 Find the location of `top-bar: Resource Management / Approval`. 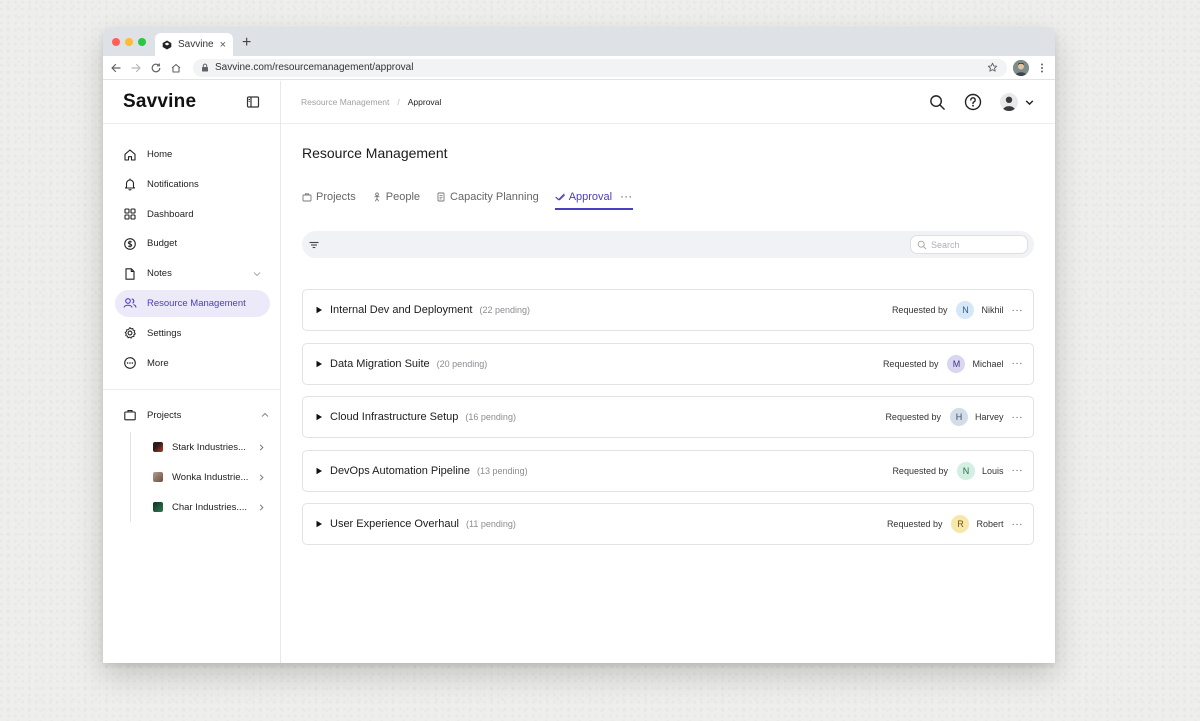

top-bar: Resource Management / Approval is located at coordinates (668, 102).